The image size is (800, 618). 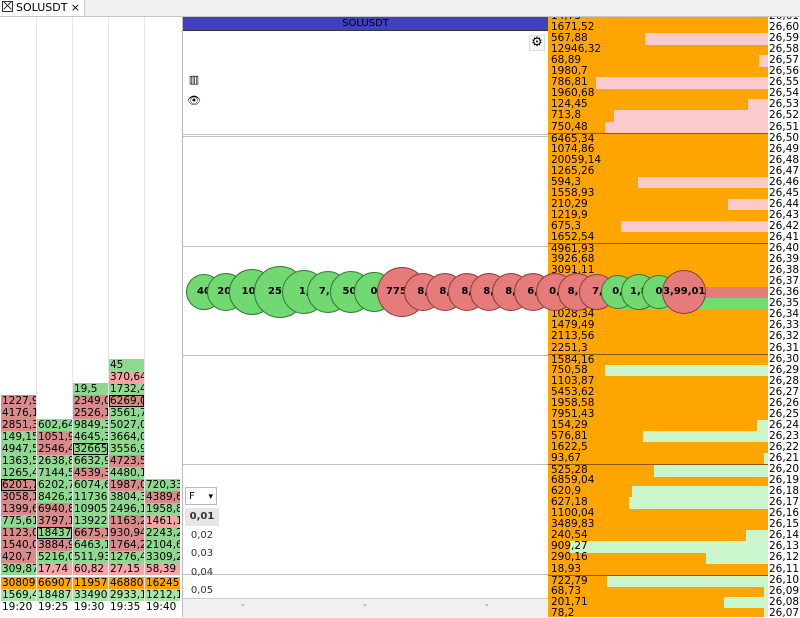 I want to click on footprint-cell: 511,93, so click(x=90, y=557).